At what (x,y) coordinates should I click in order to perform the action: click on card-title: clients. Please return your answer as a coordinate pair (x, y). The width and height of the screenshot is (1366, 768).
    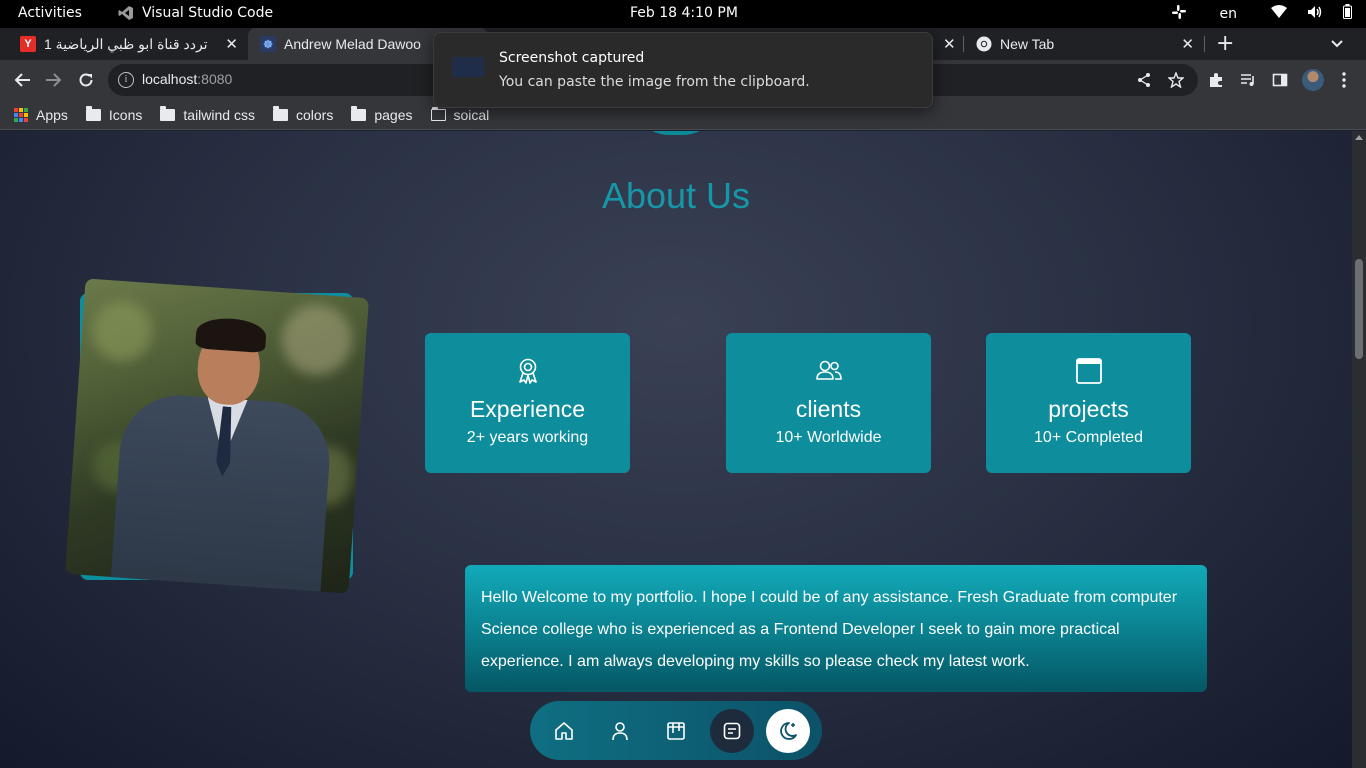
    Looking at the image, I should click on (828, 409).